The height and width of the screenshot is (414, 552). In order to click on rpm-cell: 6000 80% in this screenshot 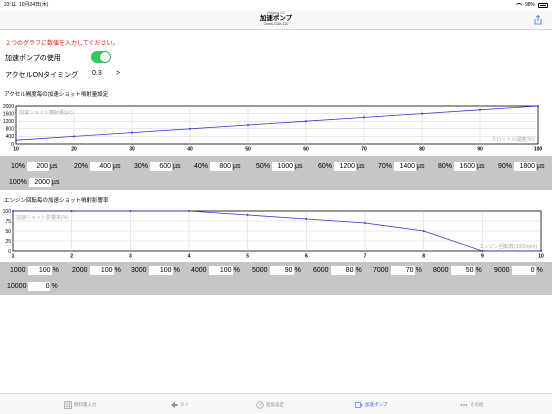, I will do `click(337, 270)`.